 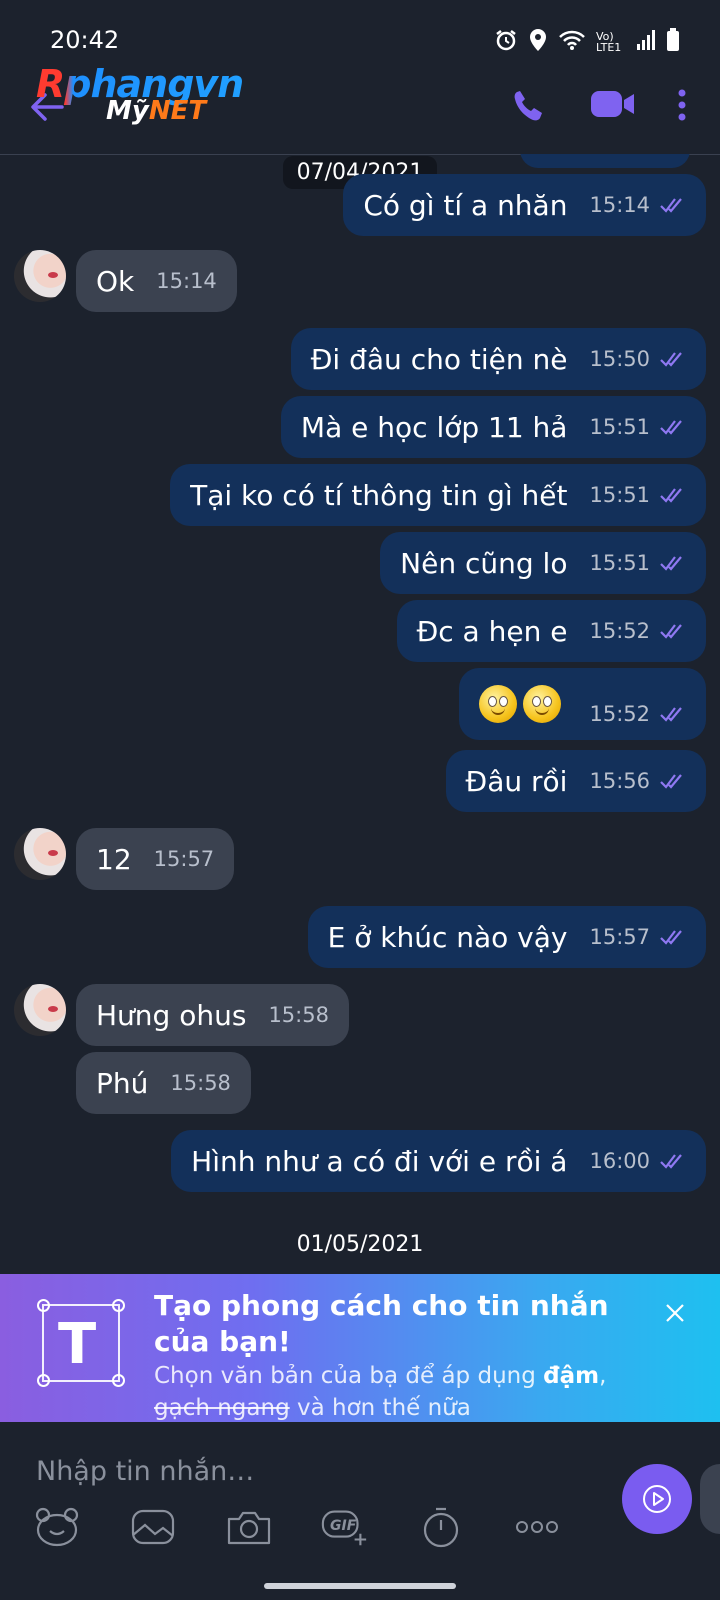 I want to click on wifi-icon, so click(x=572, y=42).